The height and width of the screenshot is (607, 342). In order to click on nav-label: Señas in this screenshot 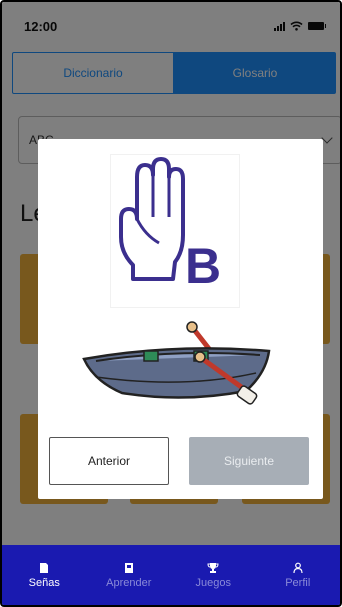, I will do `click(44, 582)`.